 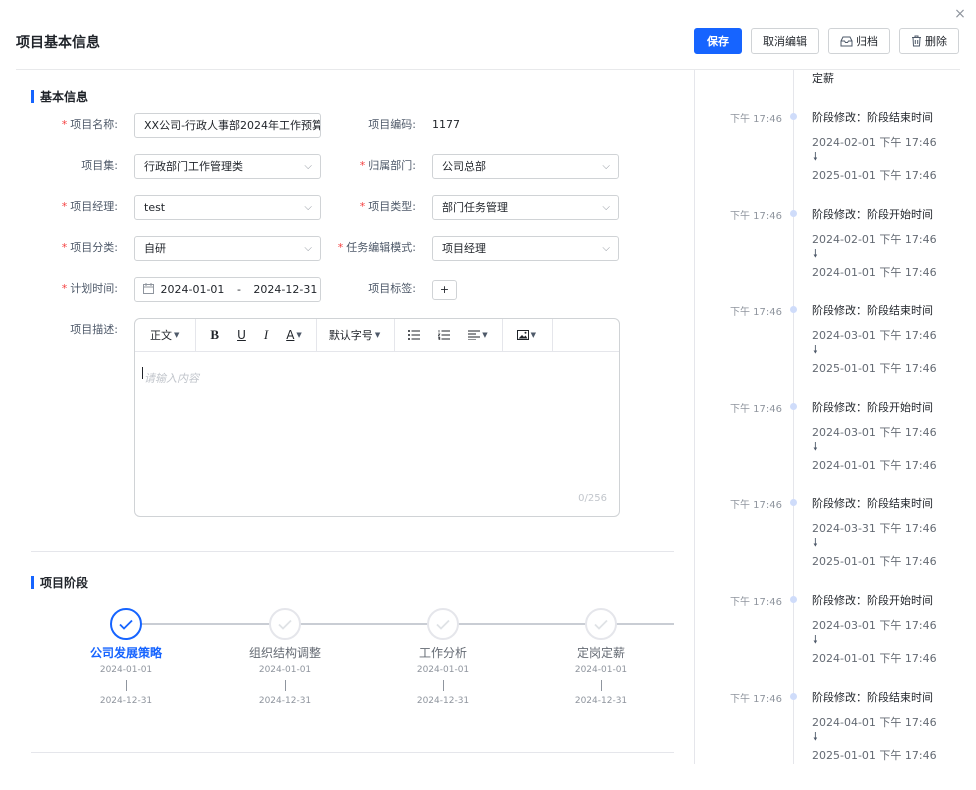 I want to click on project-category-label: * 项目分类:, so click(x=89, y=247).